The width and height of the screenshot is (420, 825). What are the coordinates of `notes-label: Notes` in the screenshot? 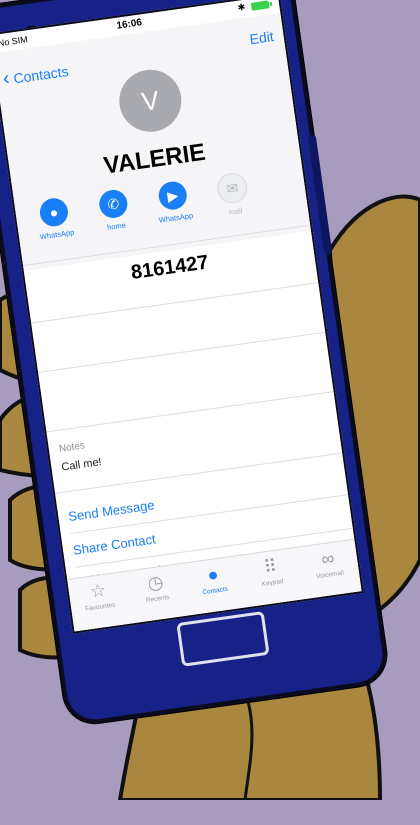 It's located at (72, 447).